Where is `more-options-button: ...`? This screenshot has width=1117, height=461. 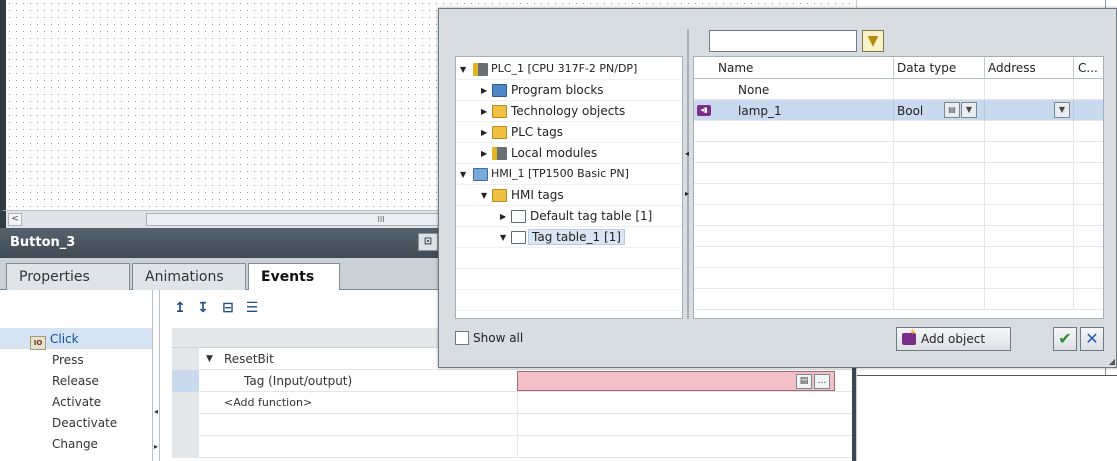
more-options-button: ... is located at coordinates (822, 381).